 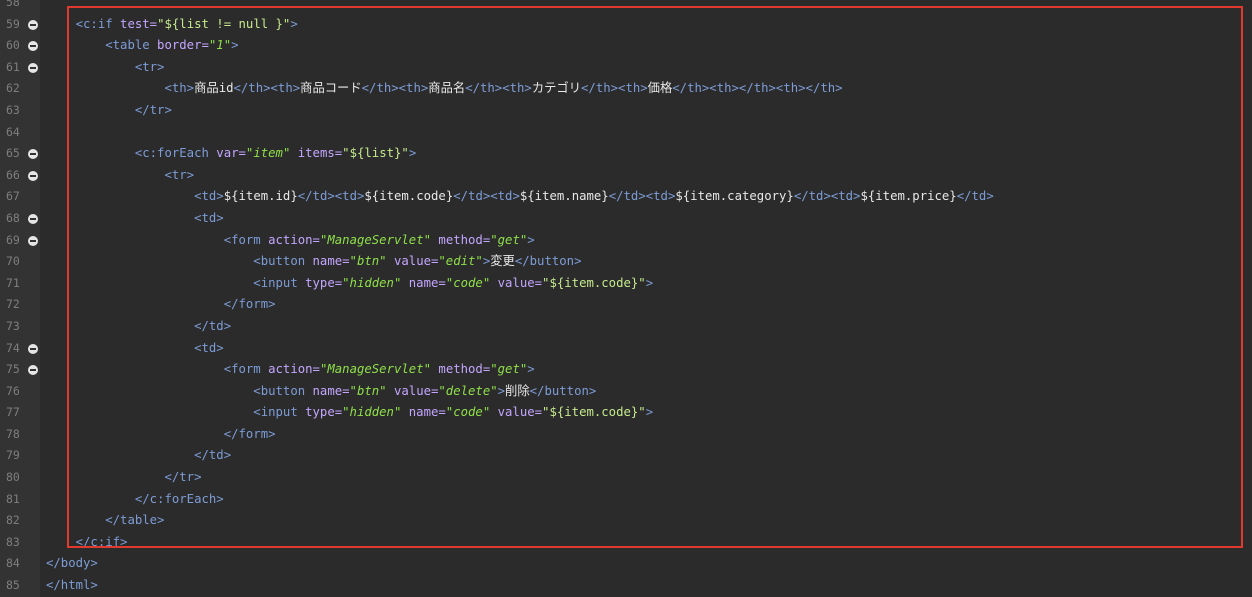 What do you see at coordinates (626, 24) in the screenshot?
I see `code-line: 59 <c:if test="${list != null }">` at bounding box center [626, 24].